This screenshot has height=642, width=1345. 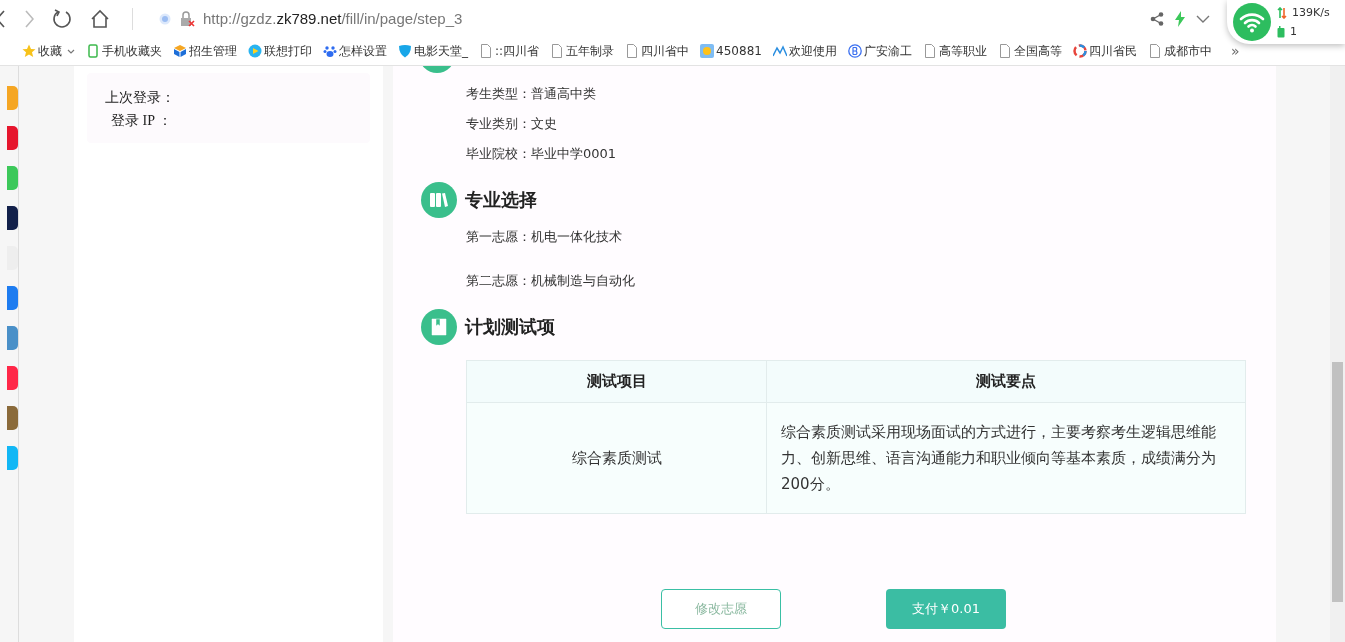 What do you see at coordinates (1079, 51) in the screenshot?
I see `ring-icon` at bounding box center [1079, 51].